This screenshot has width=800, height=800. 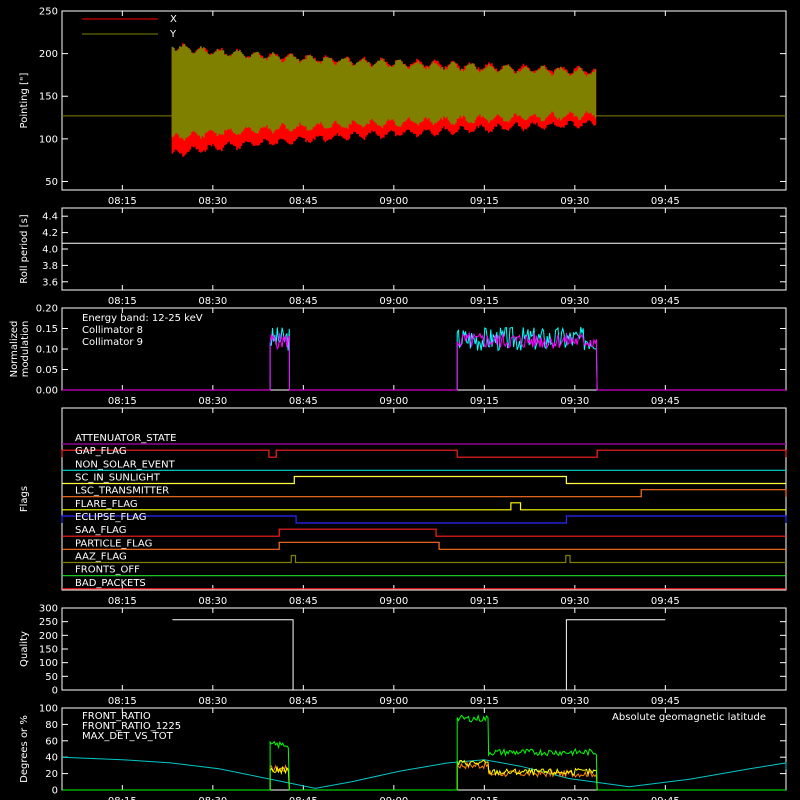 I want to click on flags-xtick-label: 08:30, so click(x=212, y=601).